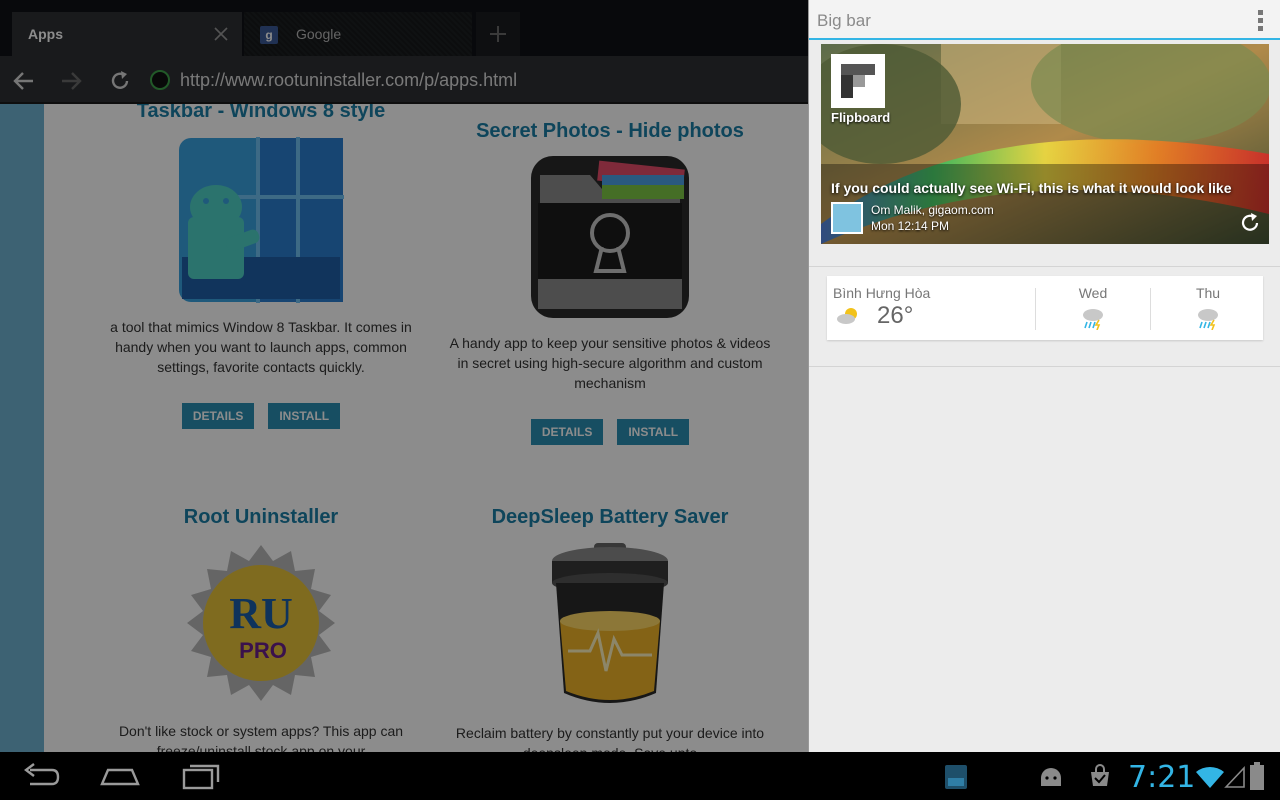 The height and width of the screenshot is (800, 1280). I want to click on tab-label: Apps, so click(45, 34).